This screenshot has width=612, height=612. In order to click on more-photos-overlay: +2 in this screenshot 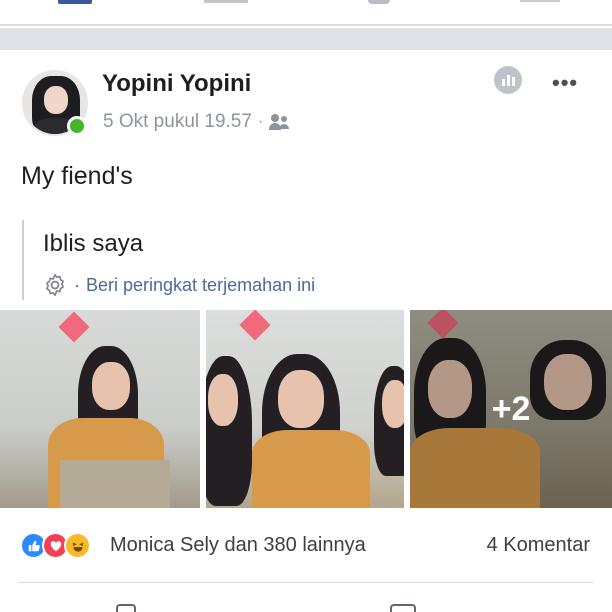, I will do `click(511, 409)`.